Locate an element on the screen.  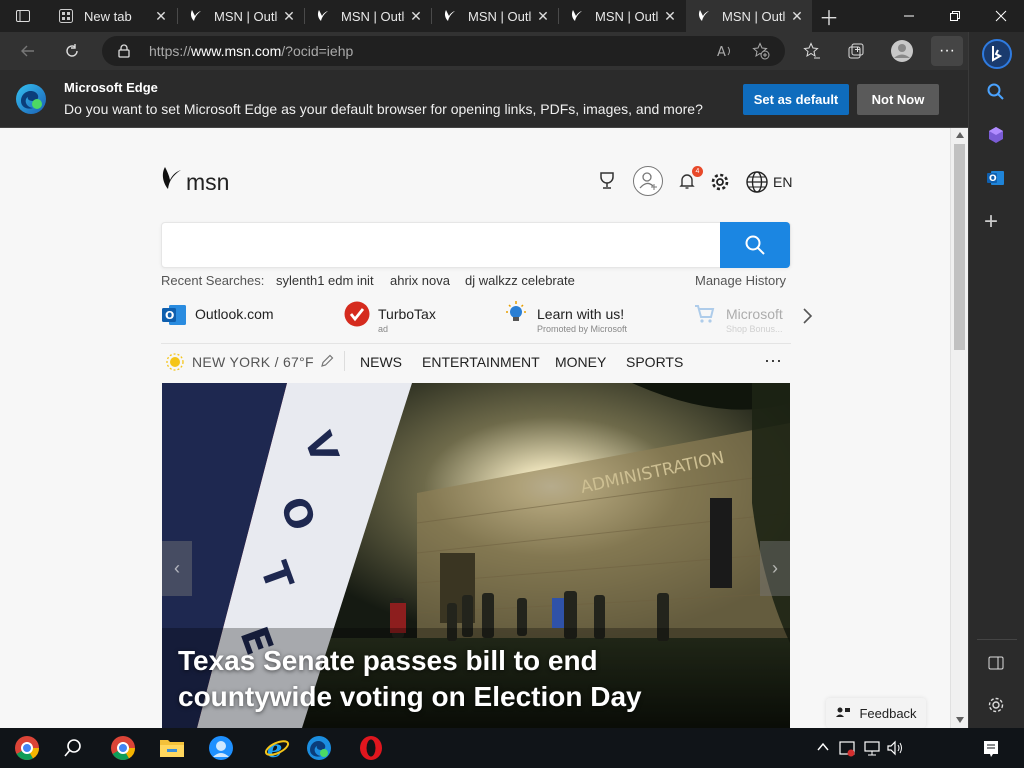
quick-link-learn: Learn with us! Promoted by Microsoft is located at coordinates (583, 318).